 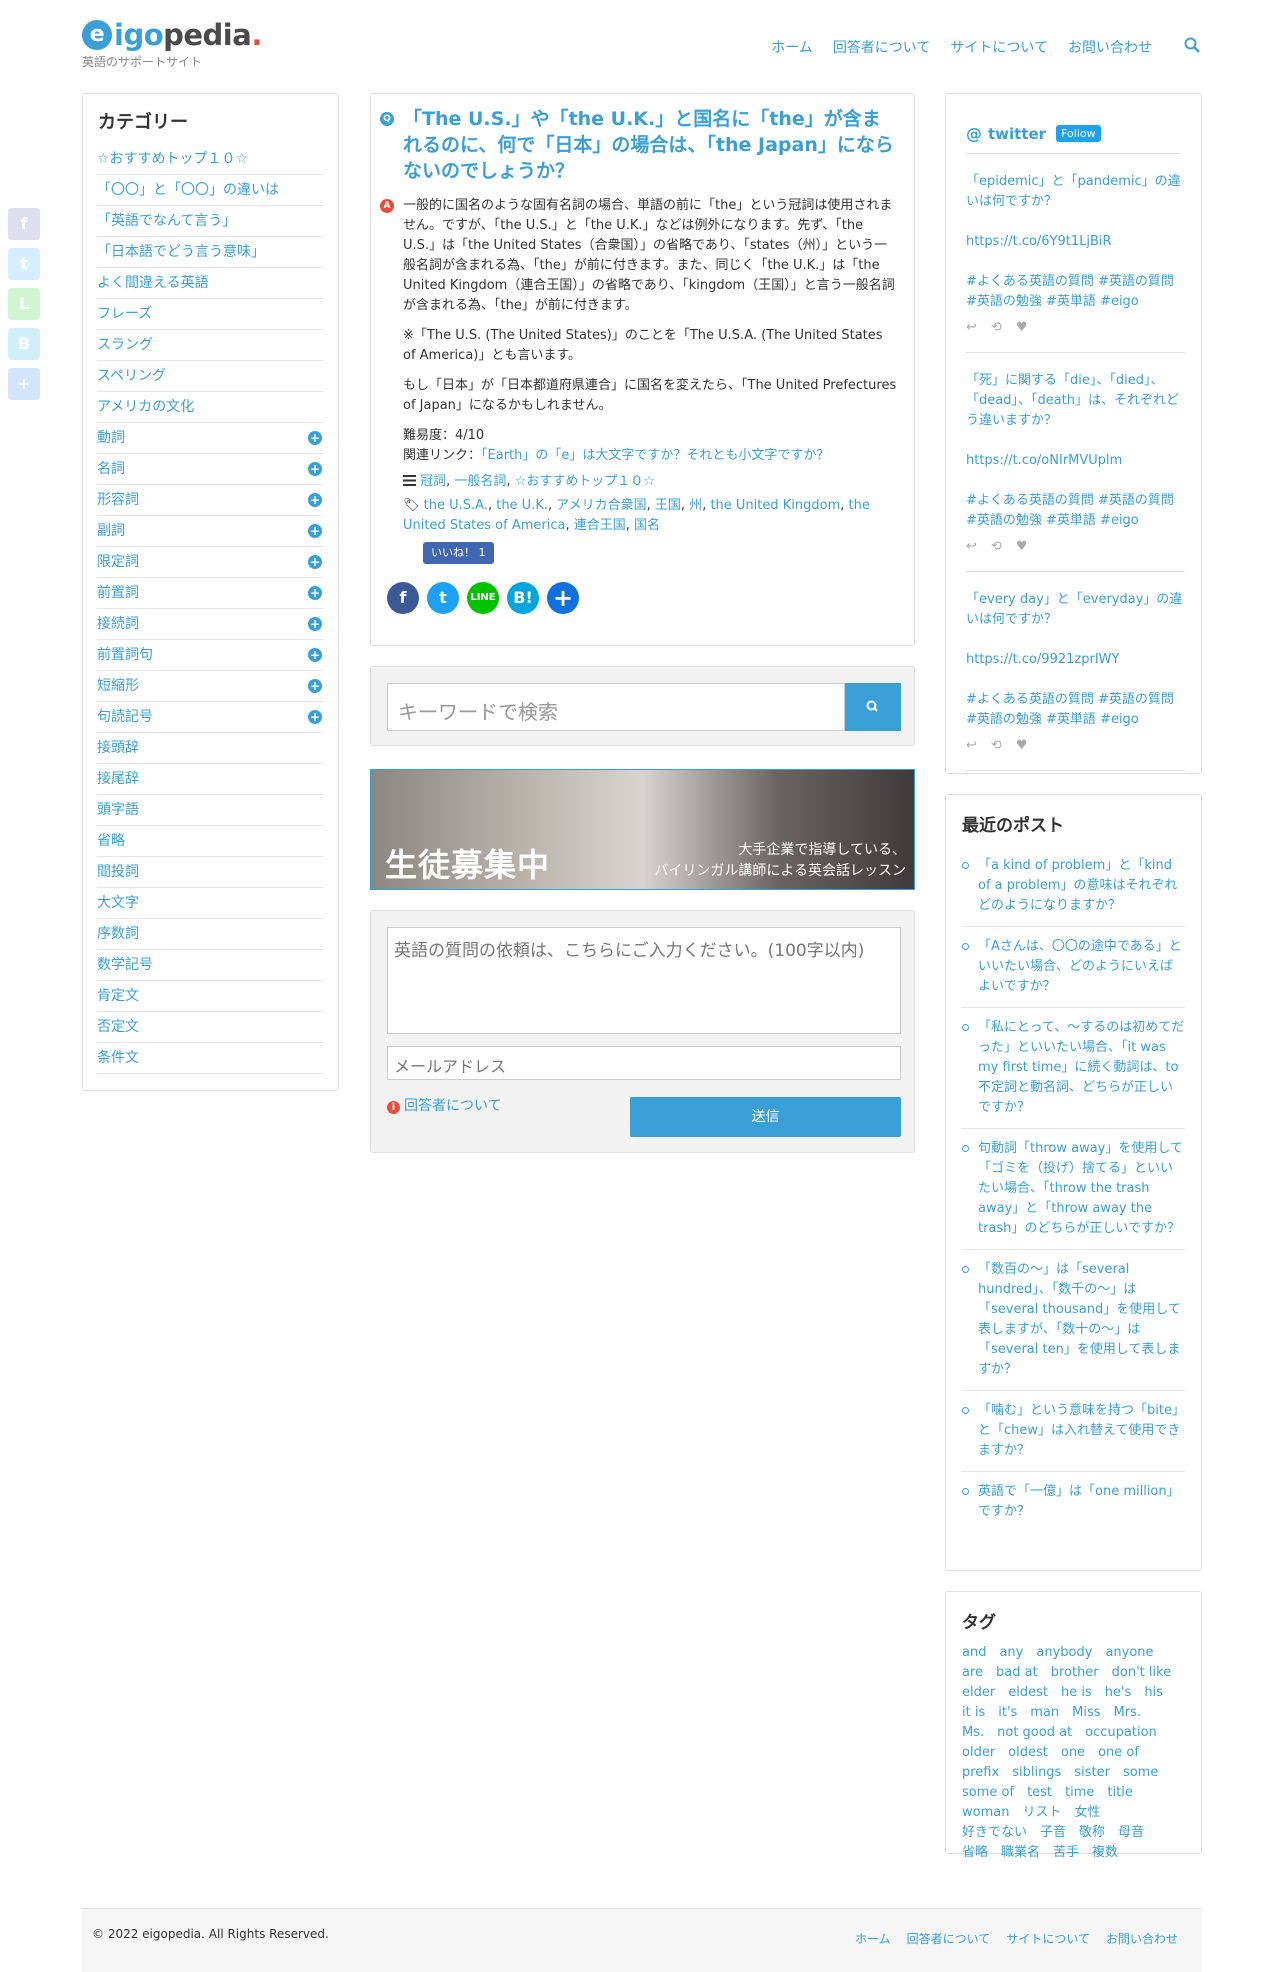 I want to click on tag-link: eldest, so click(x=1028, y=1693).